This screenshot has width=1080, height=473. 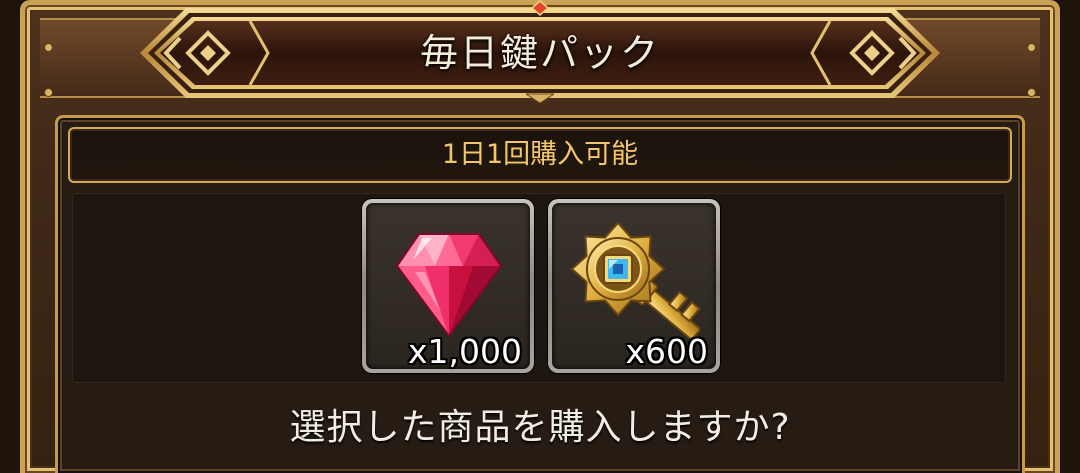 What do you see at coordinates (540, 8) in the screenshot?
I see `top-gem-ornament` at bounding box center [540, 8].